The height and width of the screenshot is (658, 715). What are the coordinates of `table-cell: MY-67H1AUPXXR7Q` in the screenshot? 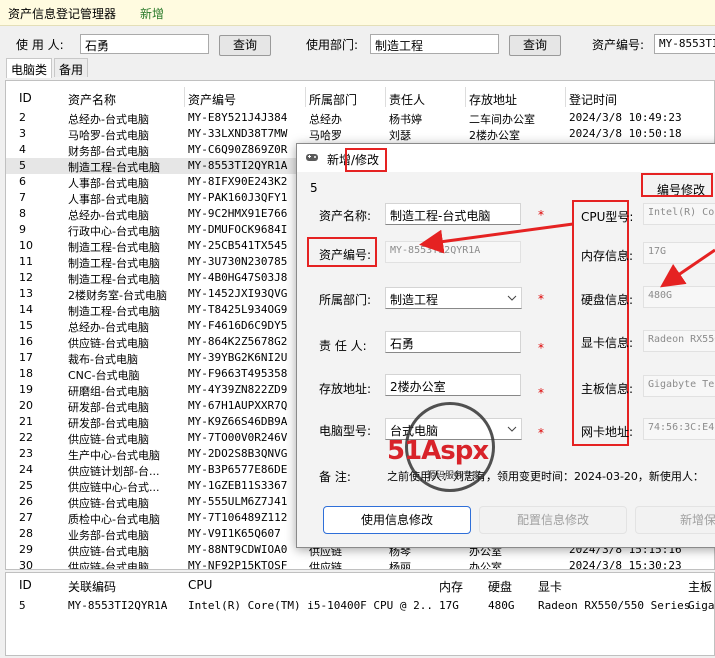 It's located at (238, 405).